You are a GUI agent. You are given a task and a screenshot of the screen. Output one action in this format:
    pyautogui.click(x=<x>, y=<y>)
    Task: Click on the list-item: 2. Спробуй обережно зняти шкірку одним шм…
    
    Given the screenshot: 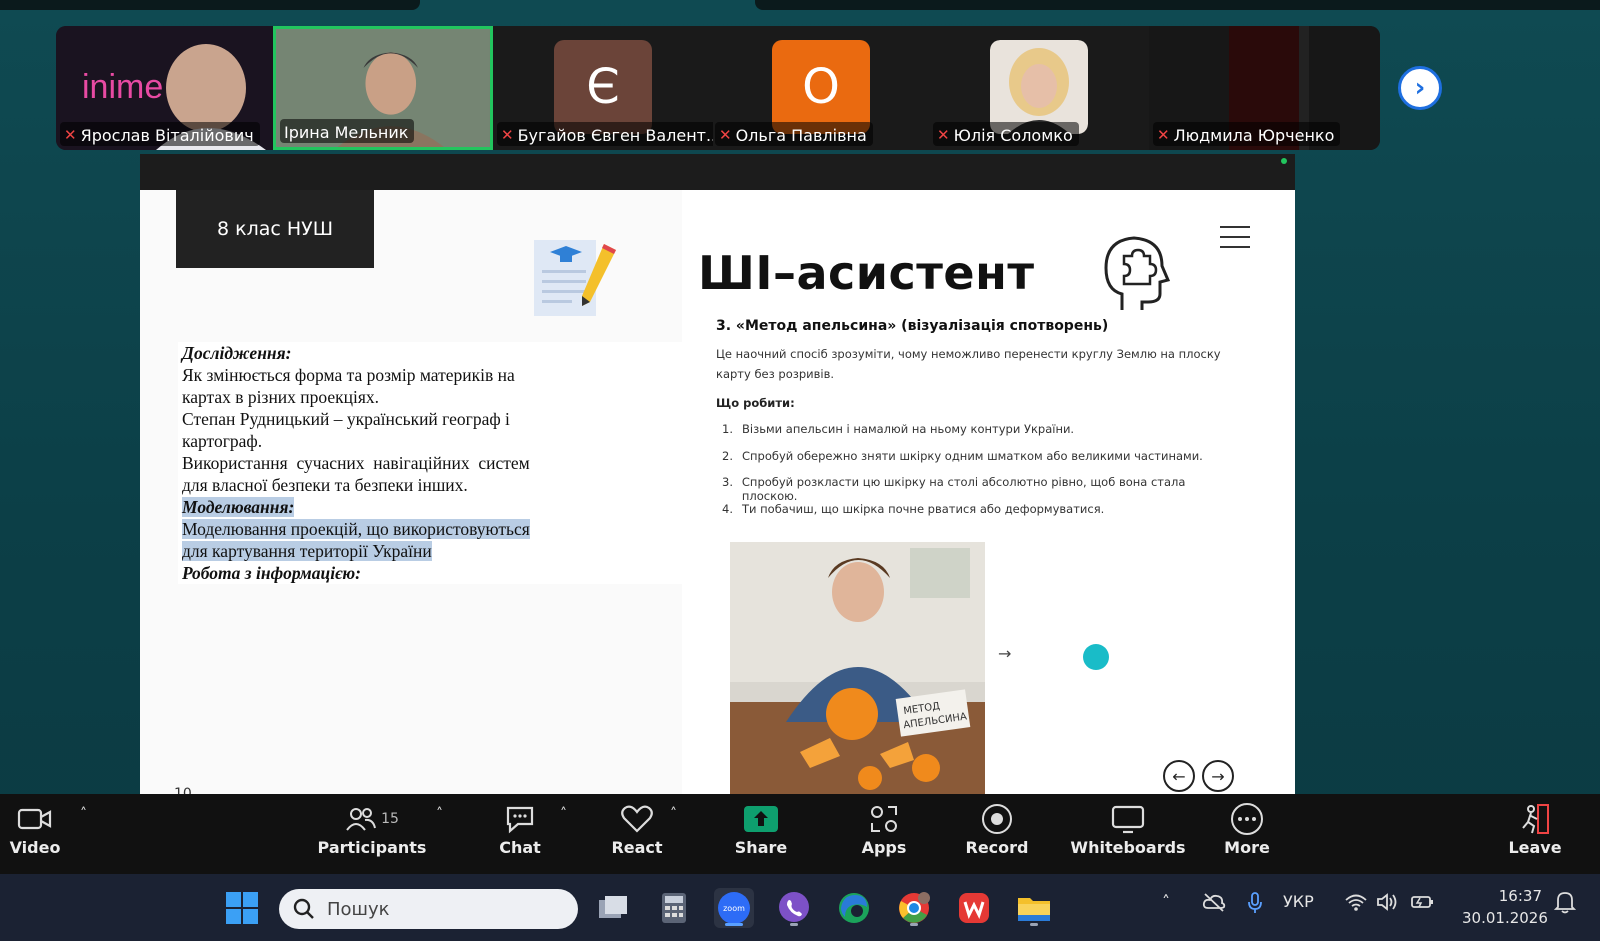 What is the action you would take?
    pyautogui.click(x=982, y=462)
    